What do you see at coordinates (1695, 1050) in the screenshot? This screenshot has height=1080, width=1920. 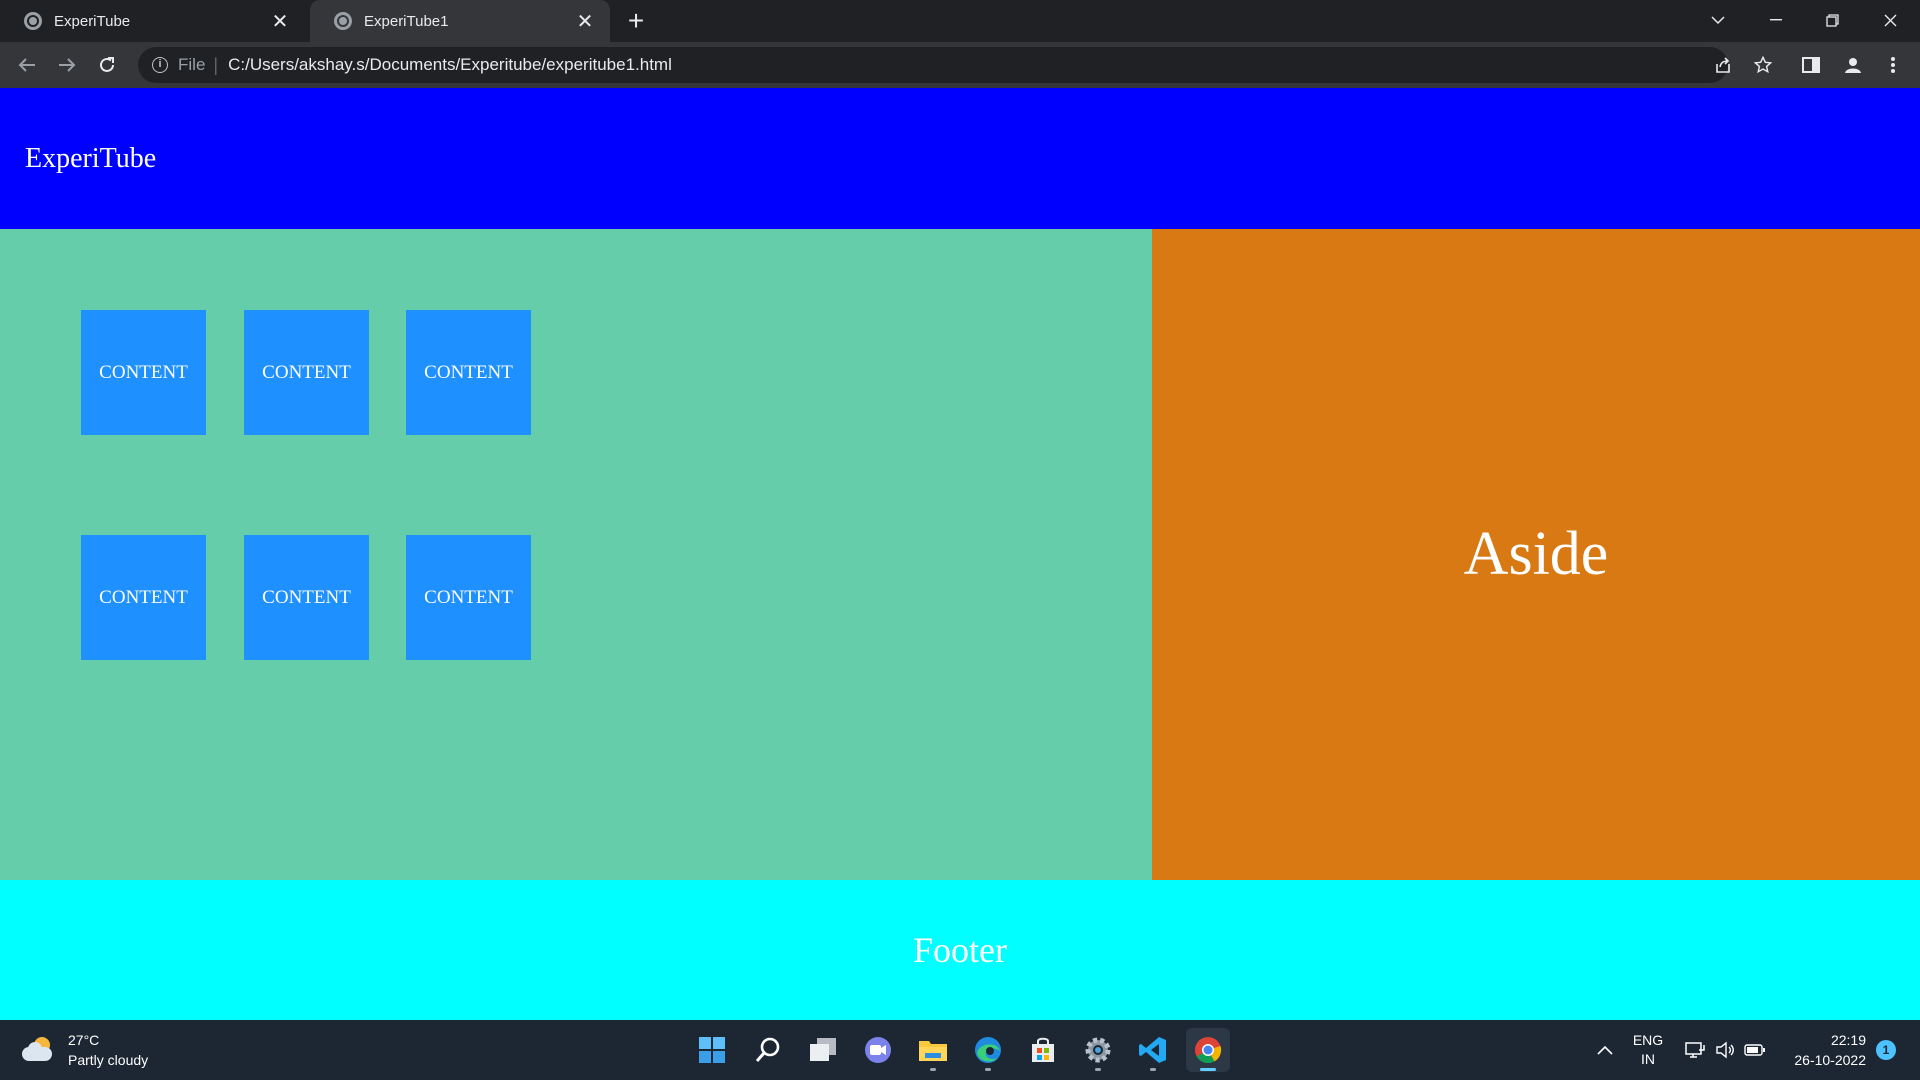 I see `network-icon` at bounding box center [1695, 1050].